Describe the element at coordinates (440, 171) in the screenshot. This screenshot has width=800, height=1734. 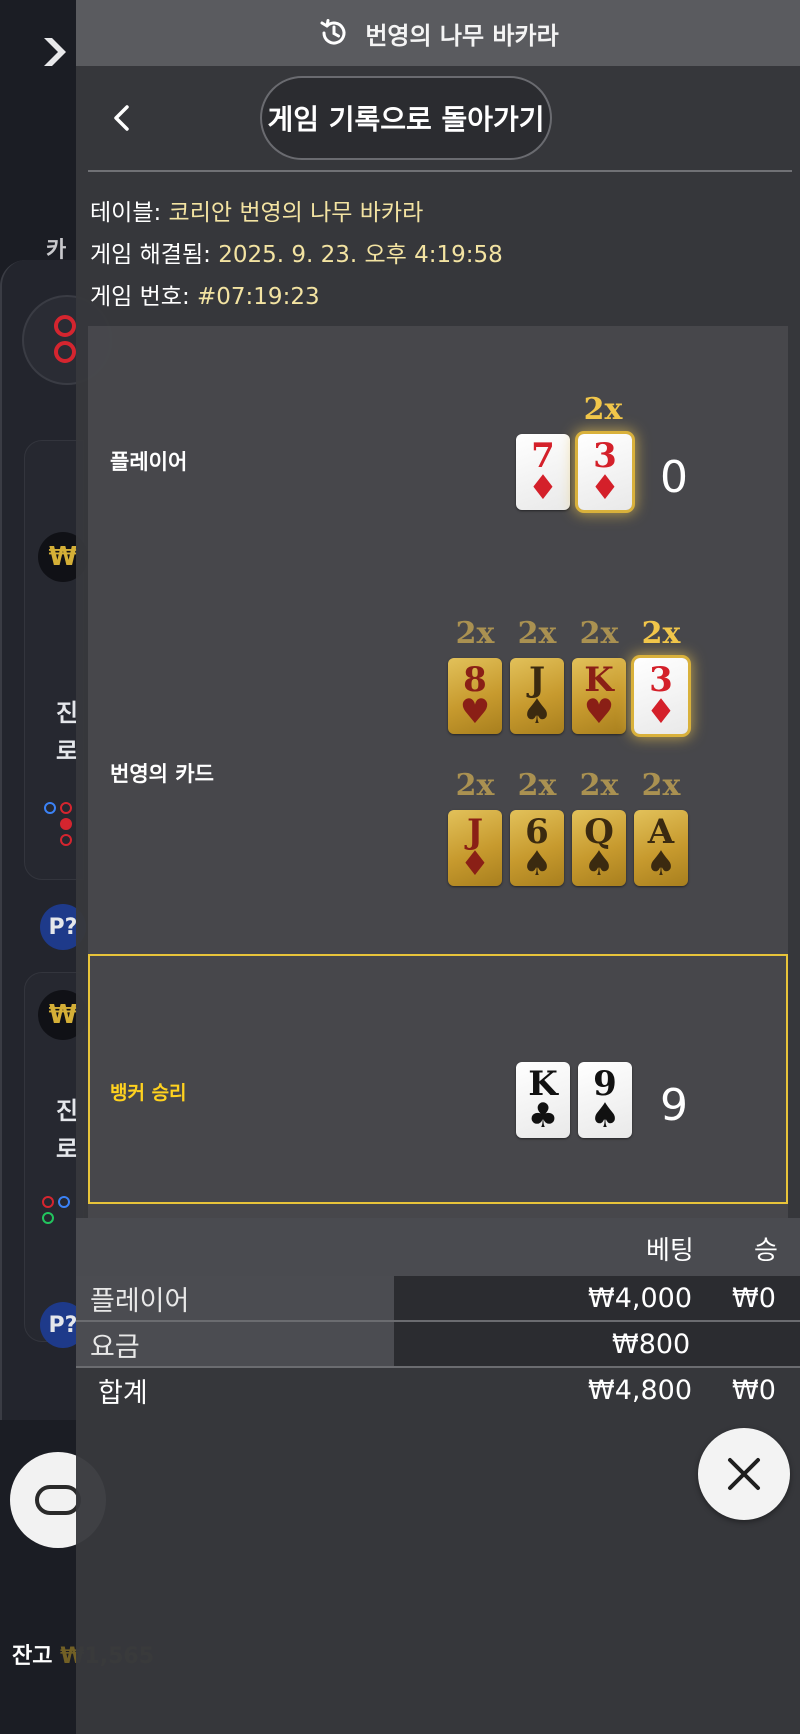
I see `header-divider` at that location.